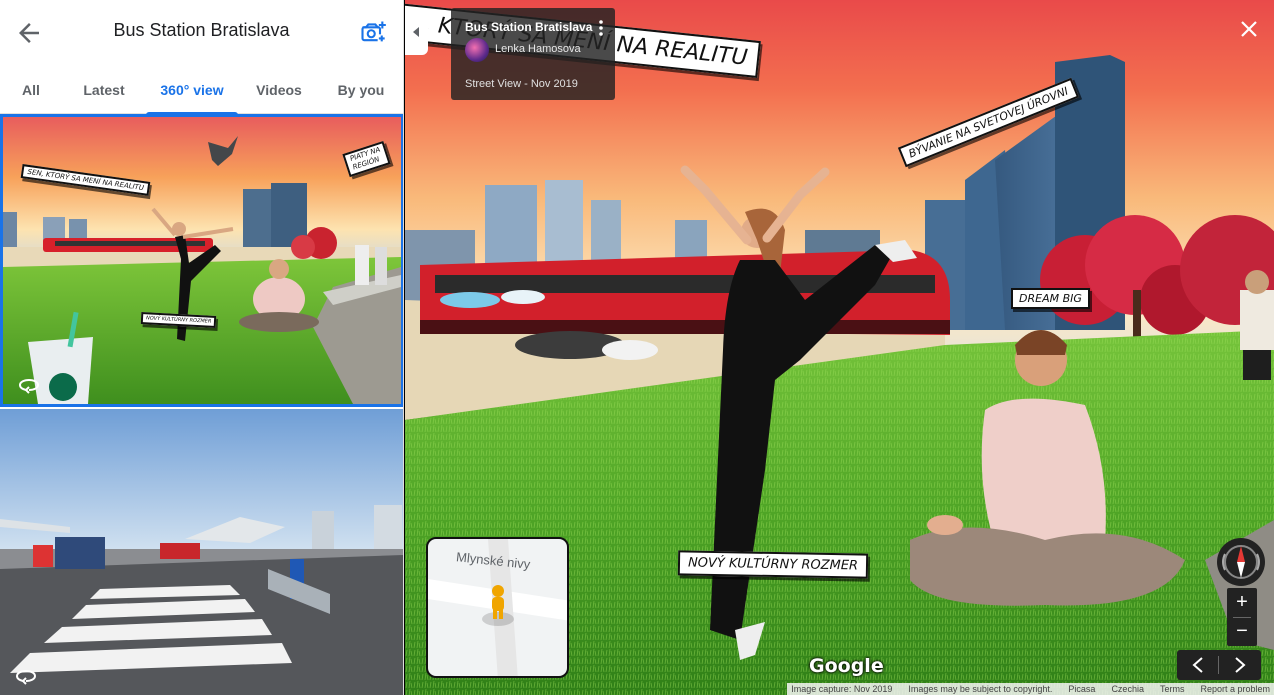  Describe the element at coordinates (980, 689) in the screenshot. I see `footer-copyright: Images may be subject to copyright.` at that location.